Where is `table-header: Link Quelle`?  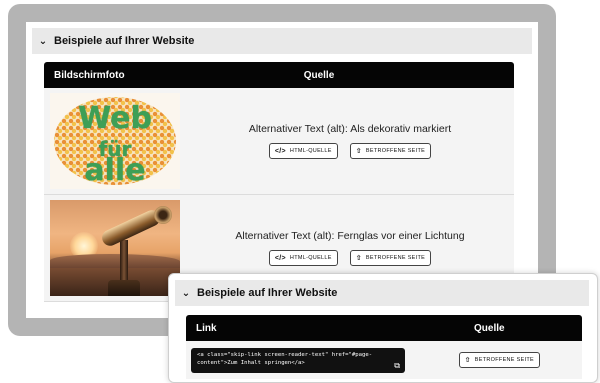
table-header: Link Quelle is located at coordinates (384, 328).